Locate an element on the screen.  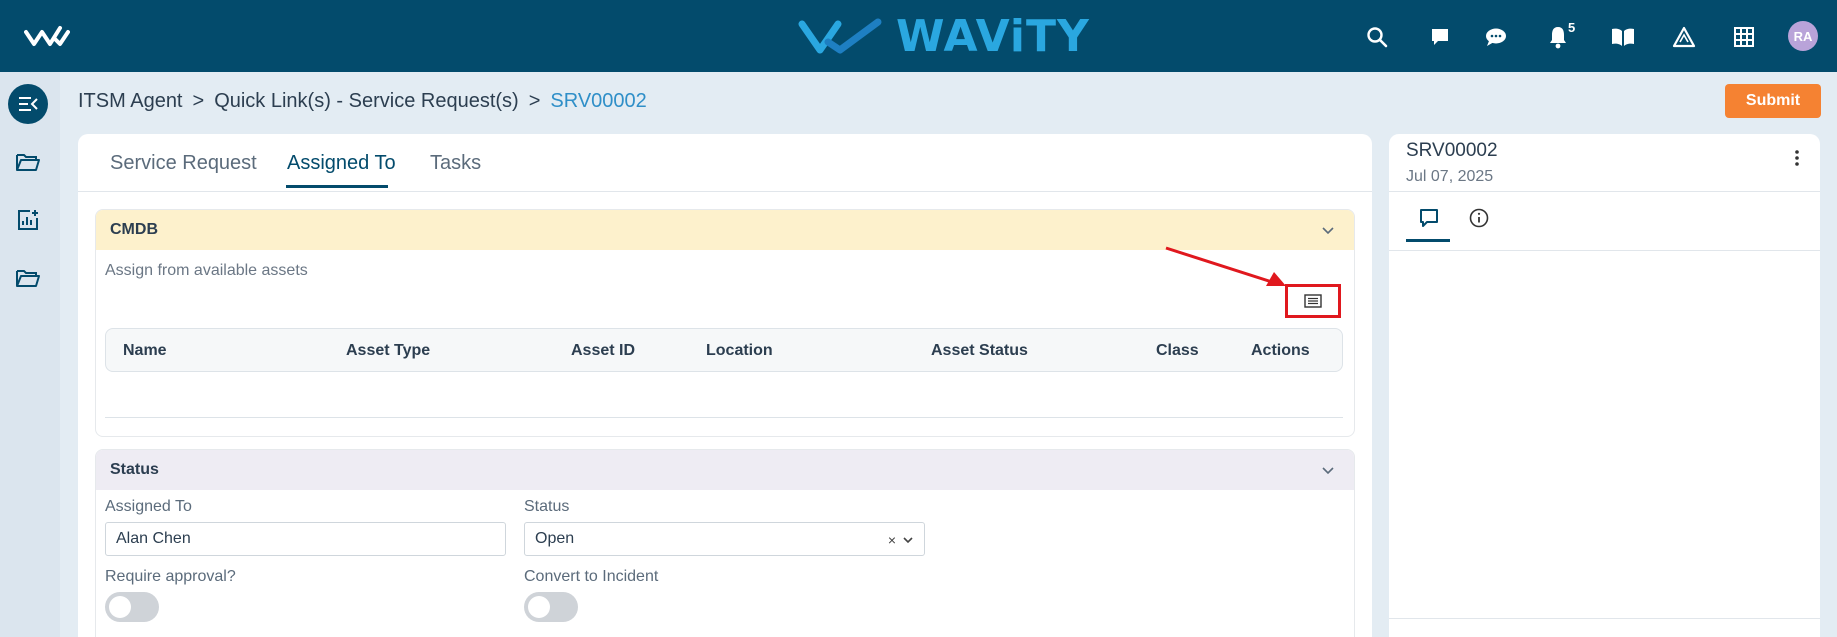
breadcrumb-item: ITSM Agent is located at coordinates (130, 101).